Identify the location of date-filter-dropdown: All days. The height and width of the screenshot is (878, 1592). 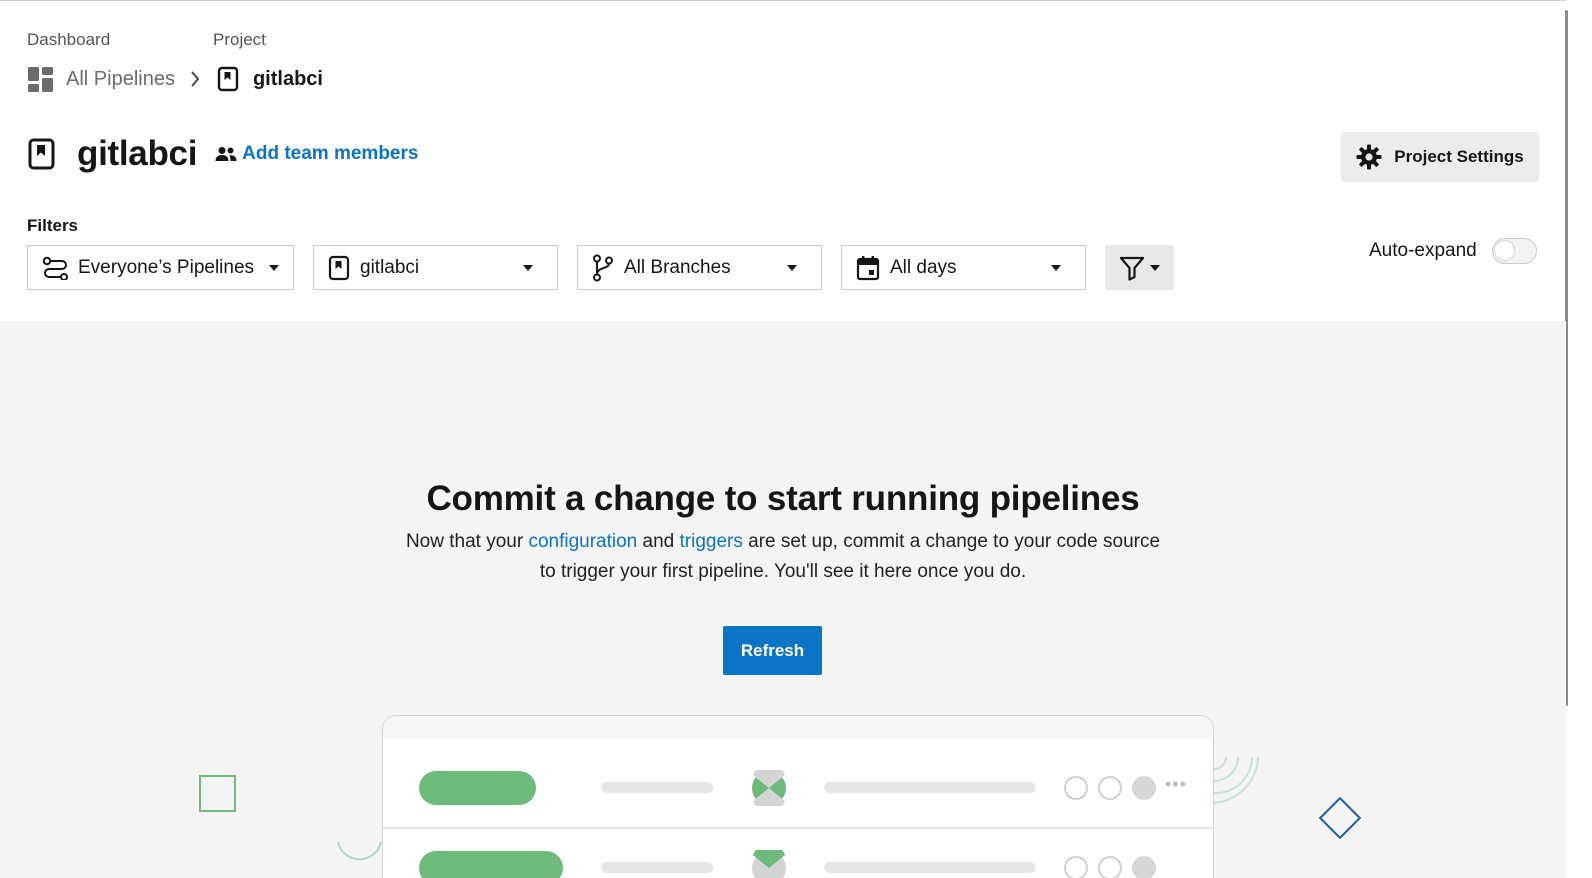
(963, 267).